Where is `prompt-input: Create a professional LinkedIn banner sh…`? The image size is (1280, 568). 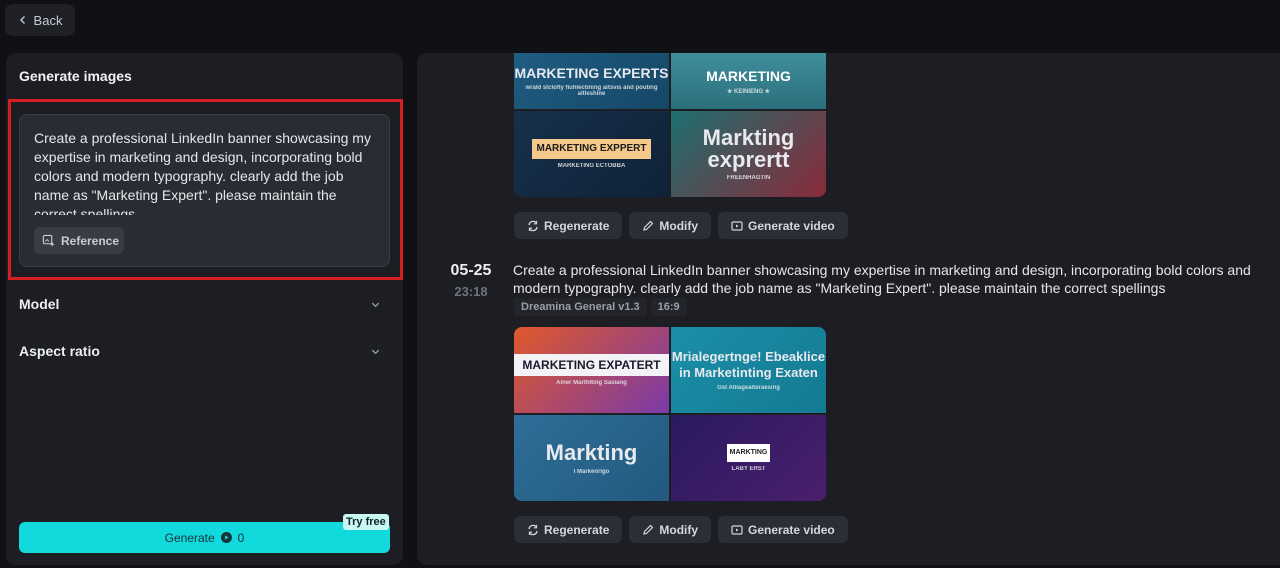 prompt-input: Create a professional LinkedIn banner sh… is located at coordinates (204, 190).